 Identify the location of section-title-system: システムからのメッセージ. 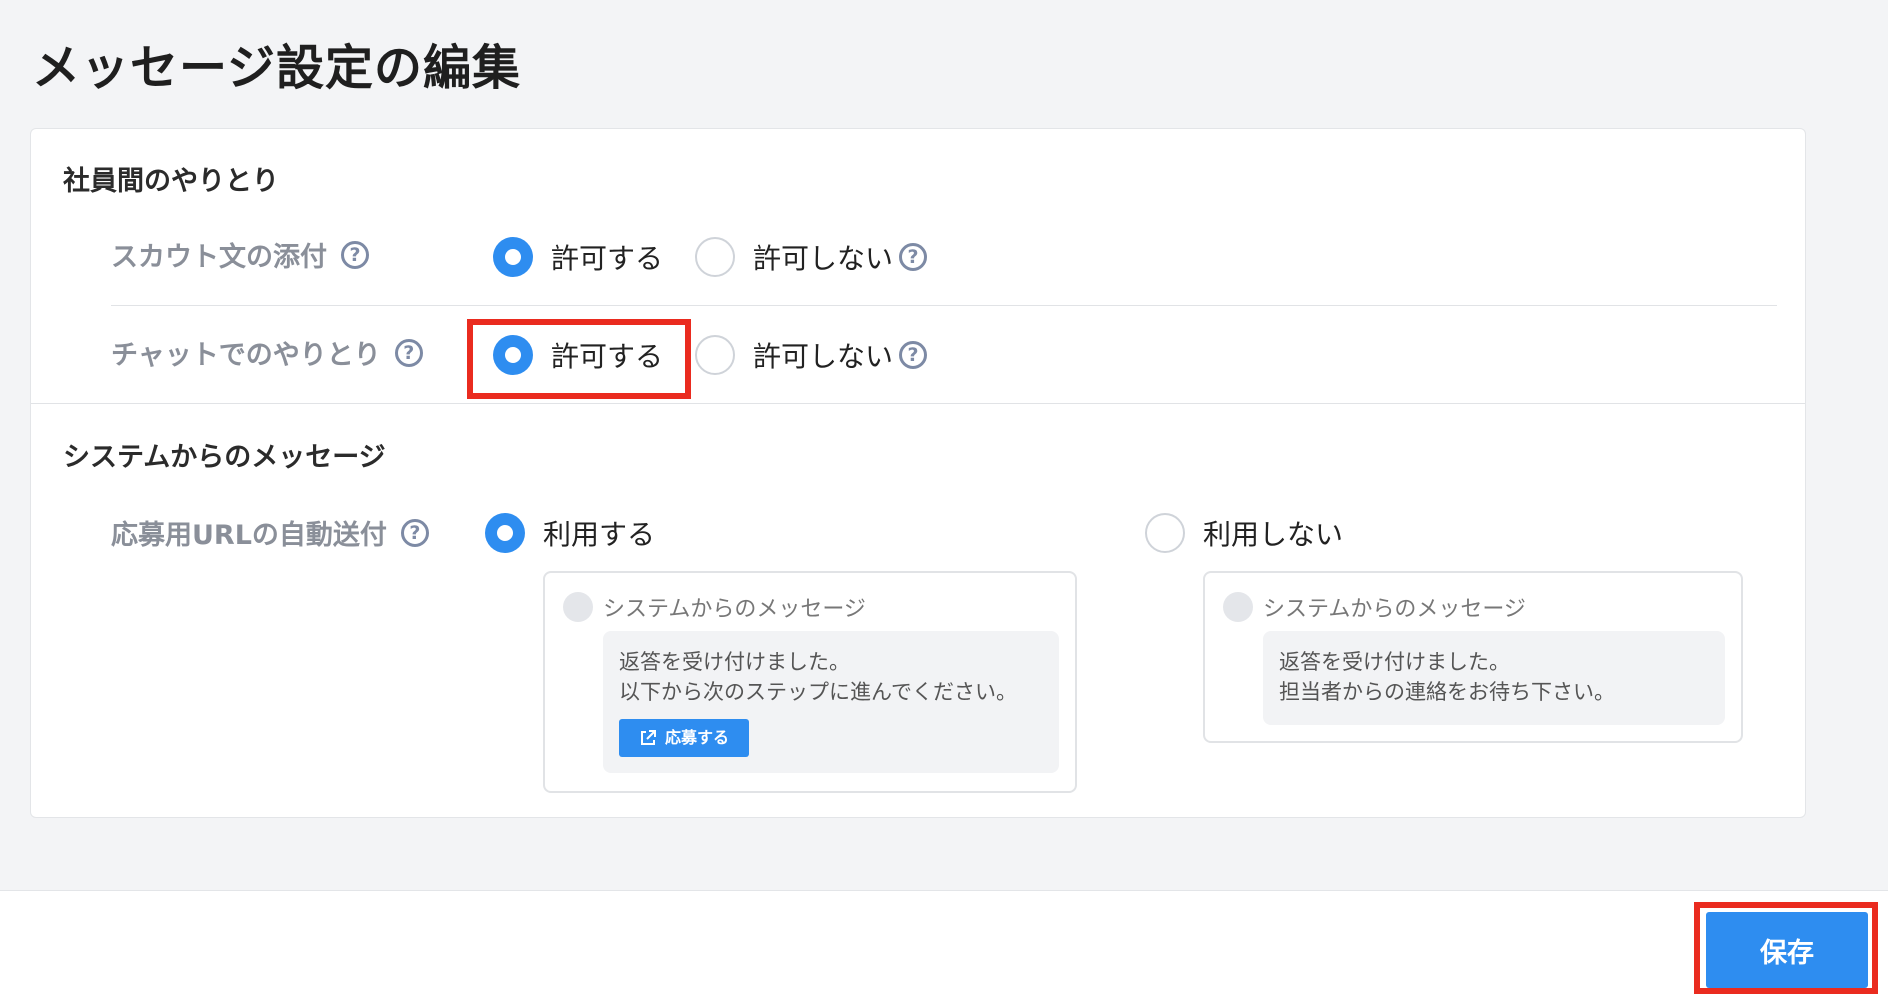
(224, 457).